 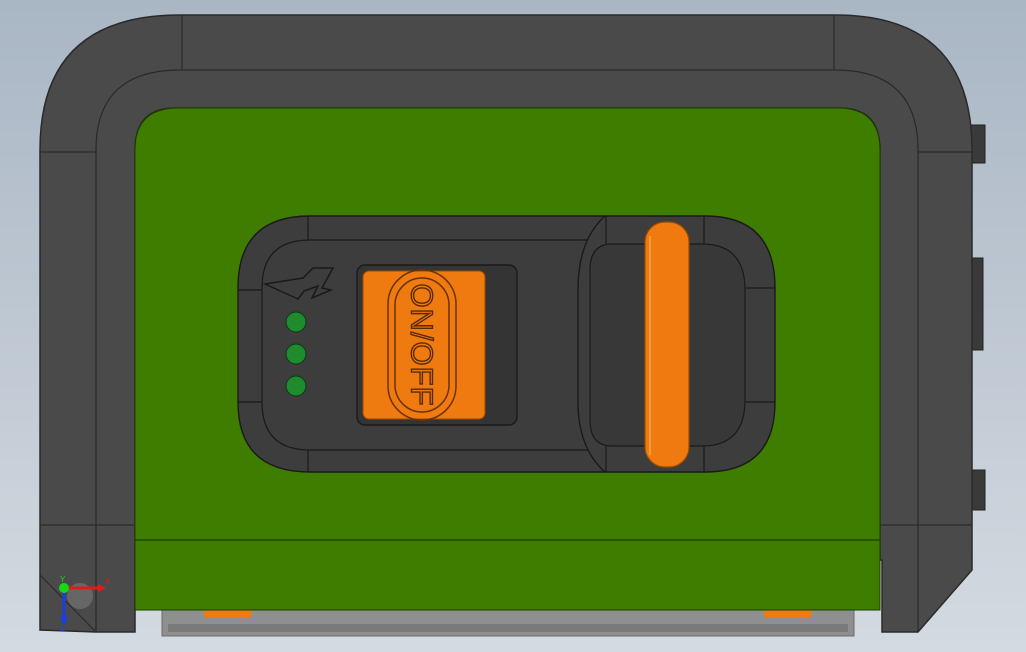 What do you see at coordinates (422, 344) in the screenshot?
I see `switch-label: ON/OFF` at bounding box center [422, 344].